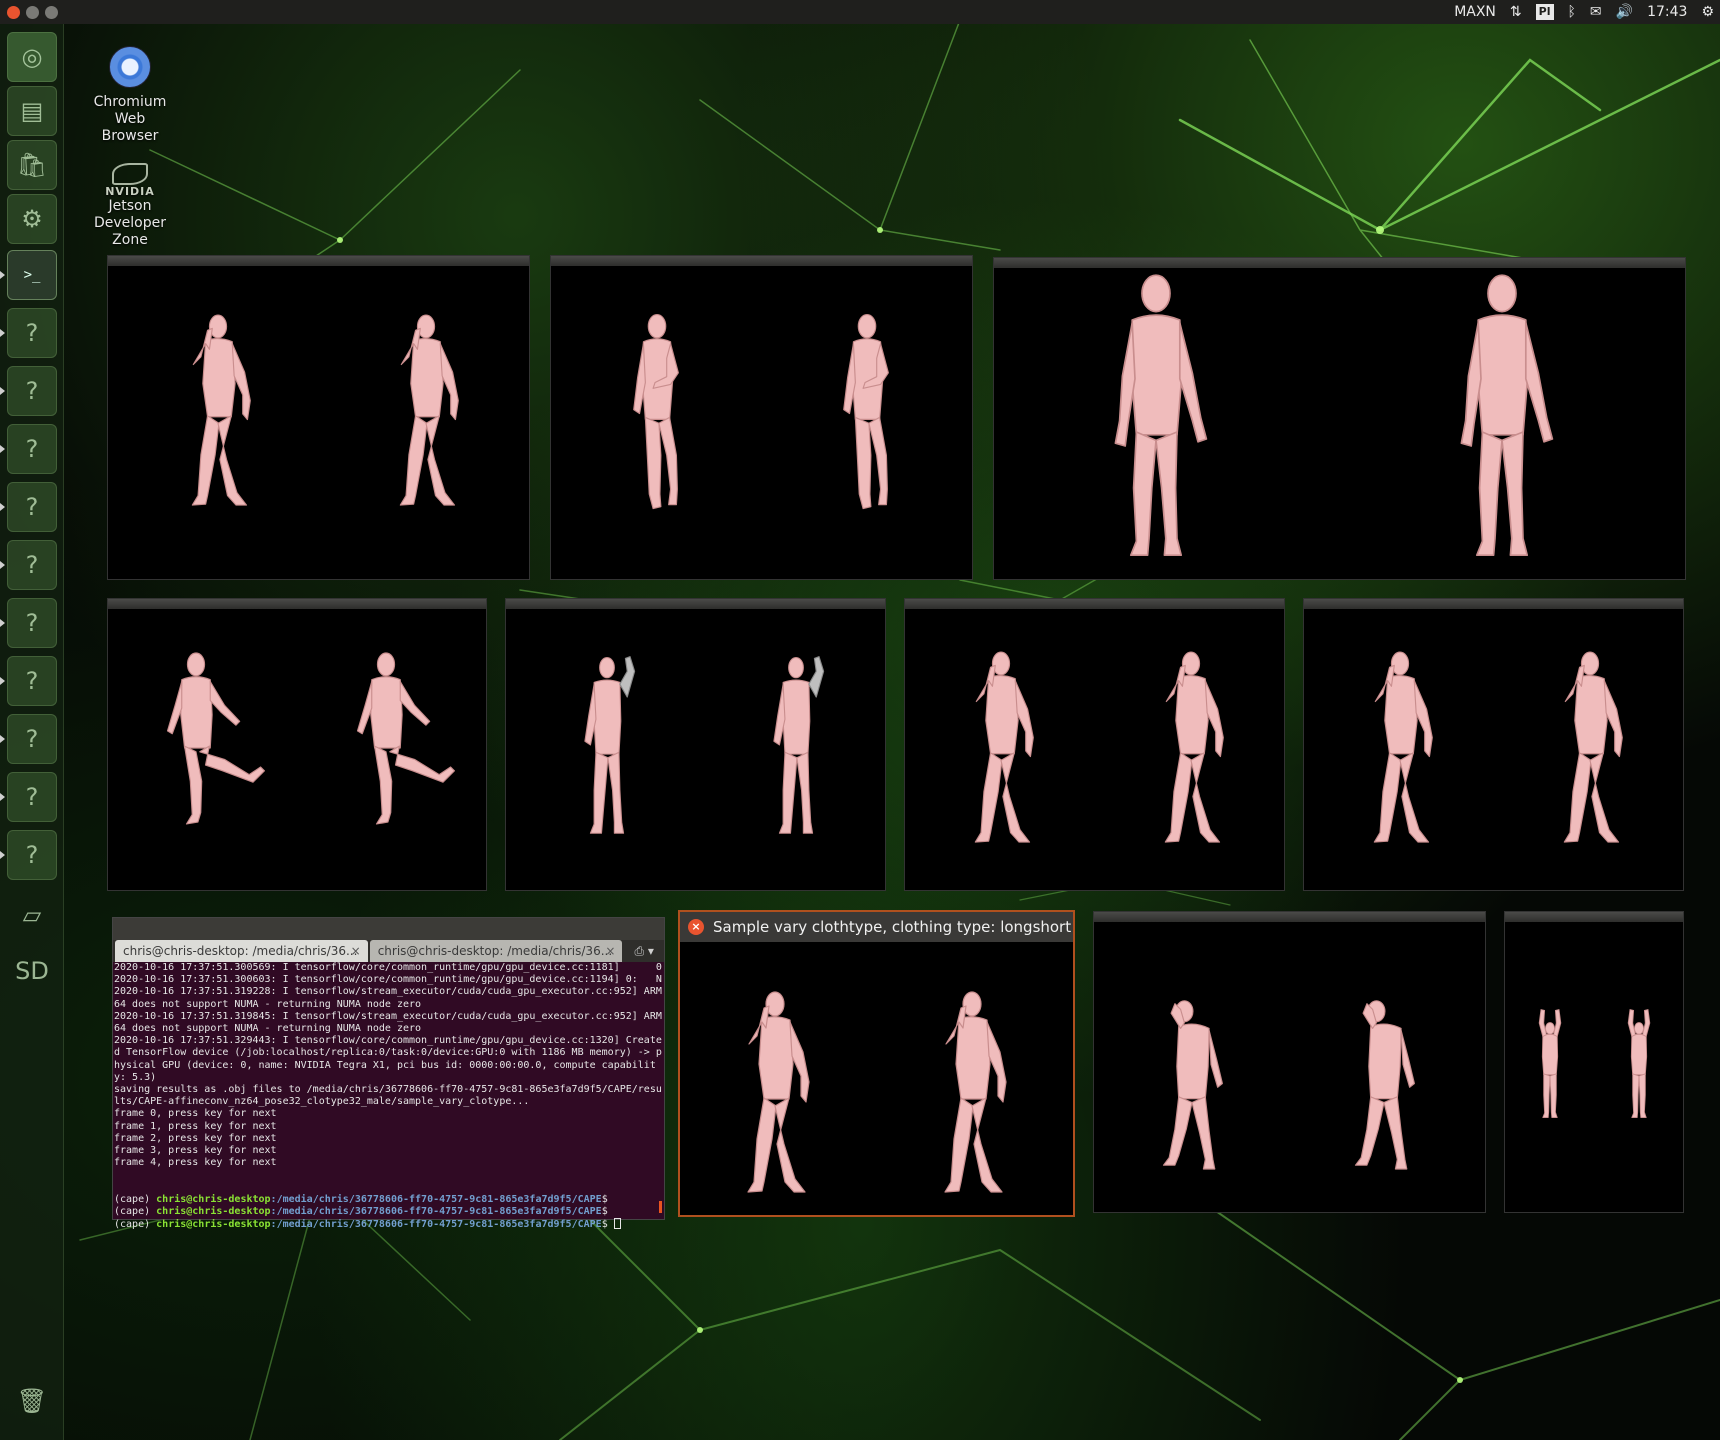 The width and height of the screenshot is (1720, 1440). What do you see at coordinates (129, 223) in the screenshot?
I see `jetson-label-2: Developer` at bounding box center [129, 223].